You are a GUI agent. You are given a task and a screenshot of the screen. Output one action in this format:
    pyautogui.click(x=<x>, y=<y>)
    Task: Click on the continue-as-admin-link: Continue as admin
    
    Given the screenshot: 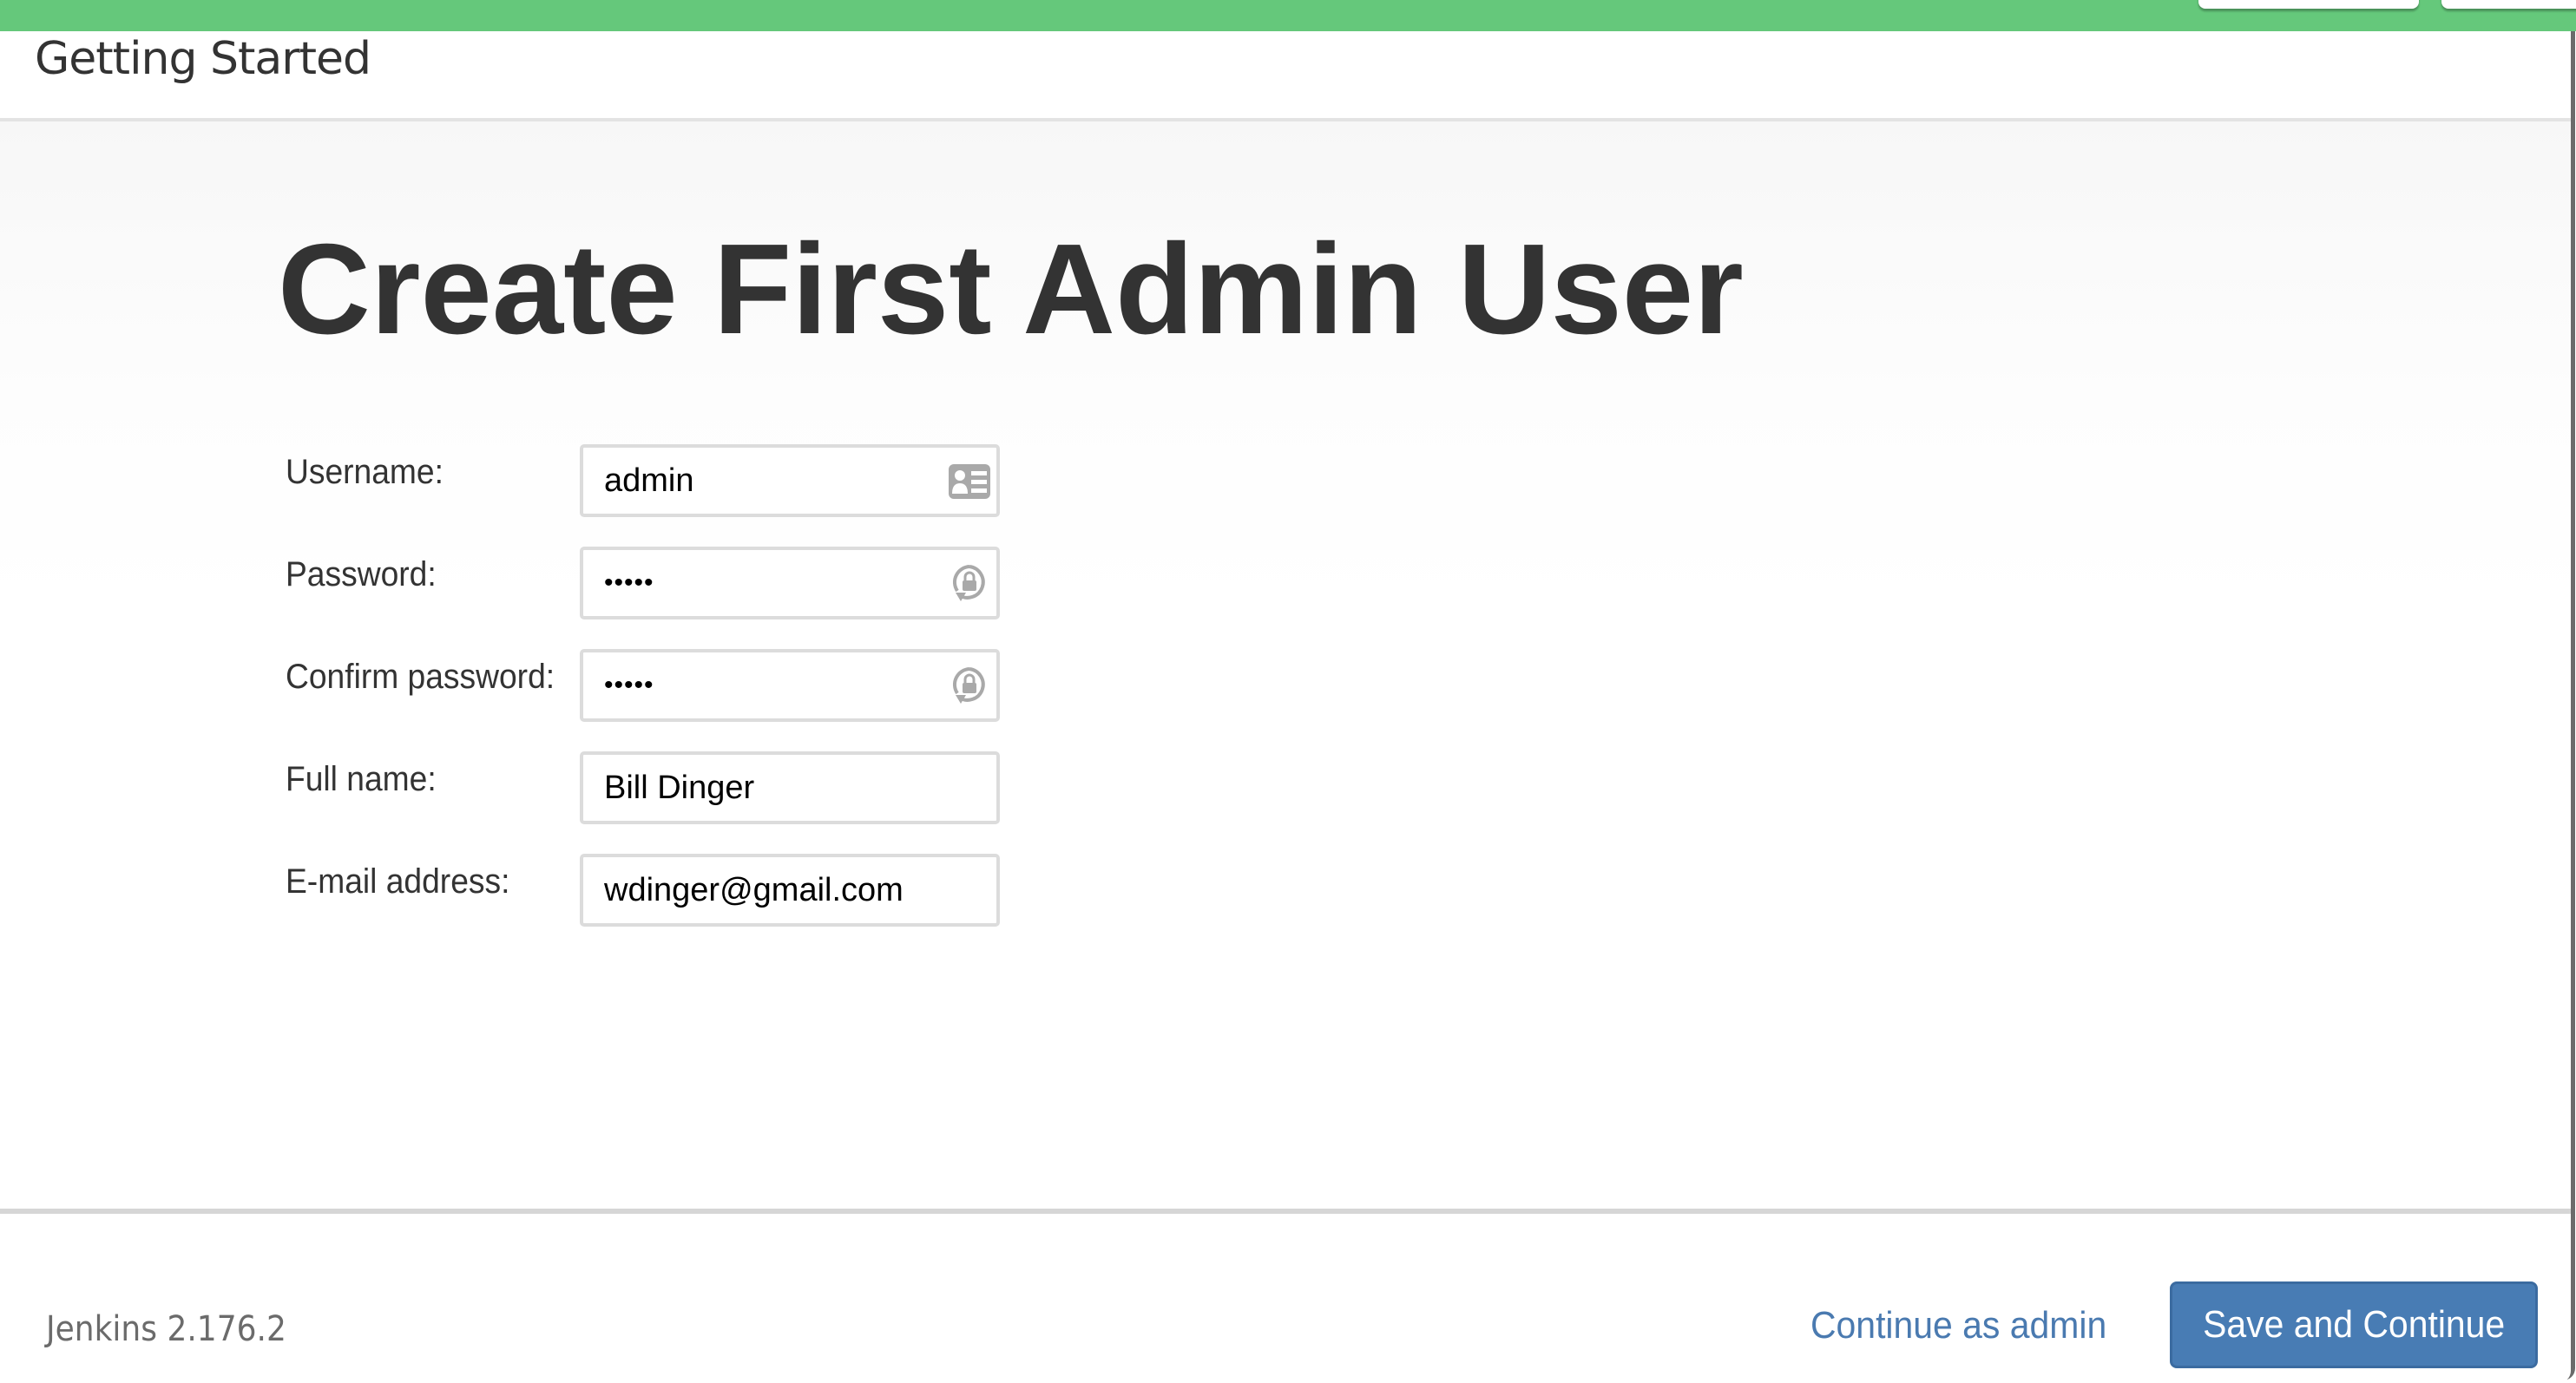 What is the action you would take?
    pyautogui.click(x=1958, y=1325)
    